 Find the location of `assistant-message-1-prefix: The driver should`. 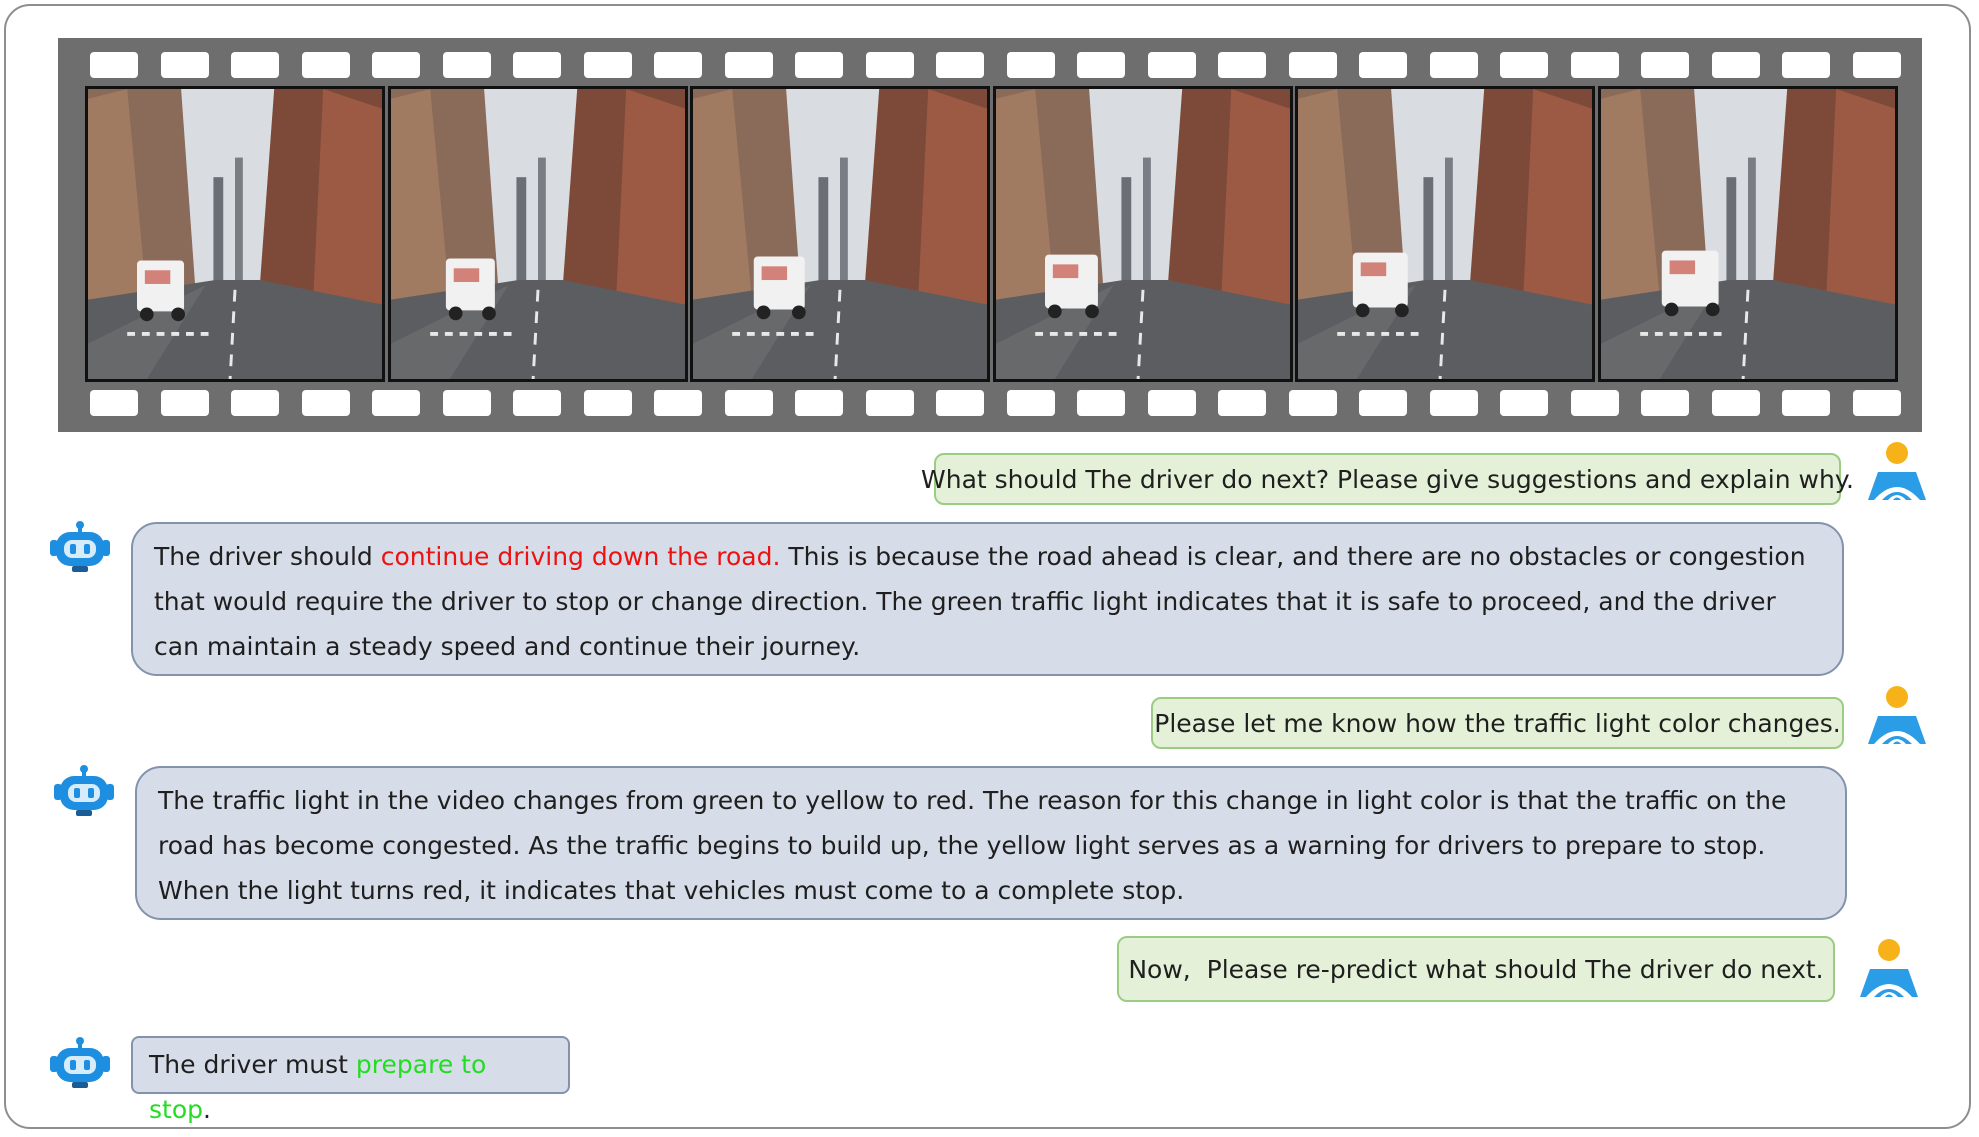

assistant-message-1-prefix: The driver should is located at coordinates (267, 556).